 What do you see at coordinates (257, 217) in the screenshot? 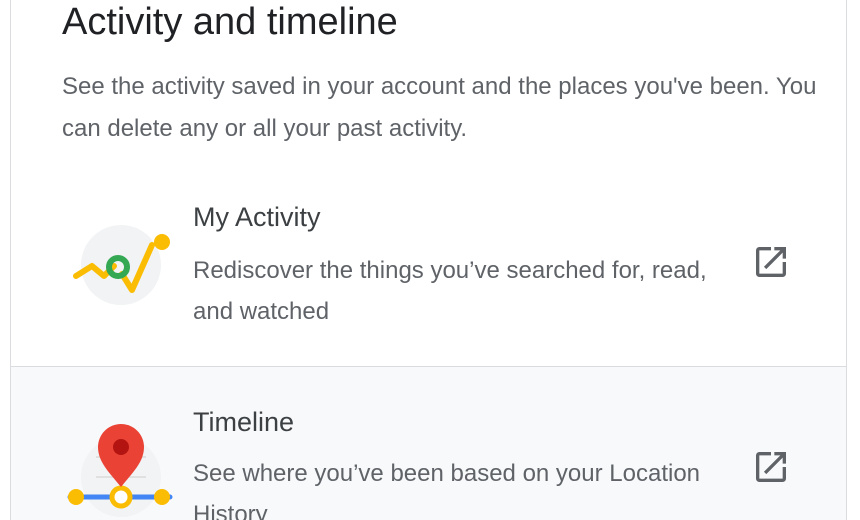
I see `my-activity-title: My Activity` at bounding box center [257, 217].